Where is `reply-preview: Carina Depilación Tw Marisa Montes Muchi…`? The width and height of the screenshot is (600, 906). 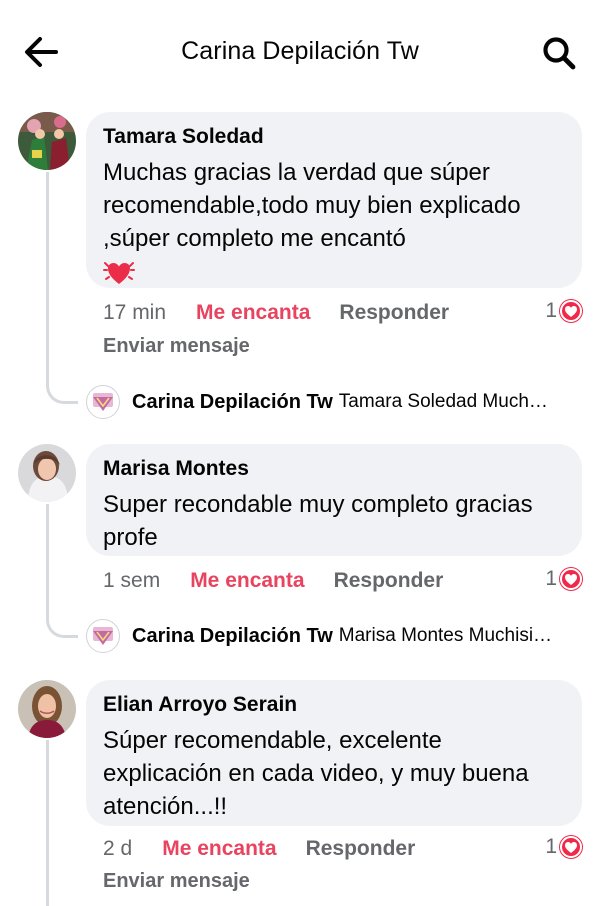
reply-preview: Carina Depilación Tw Marisa Montes Muchi… is located at coordinates (335, 636).